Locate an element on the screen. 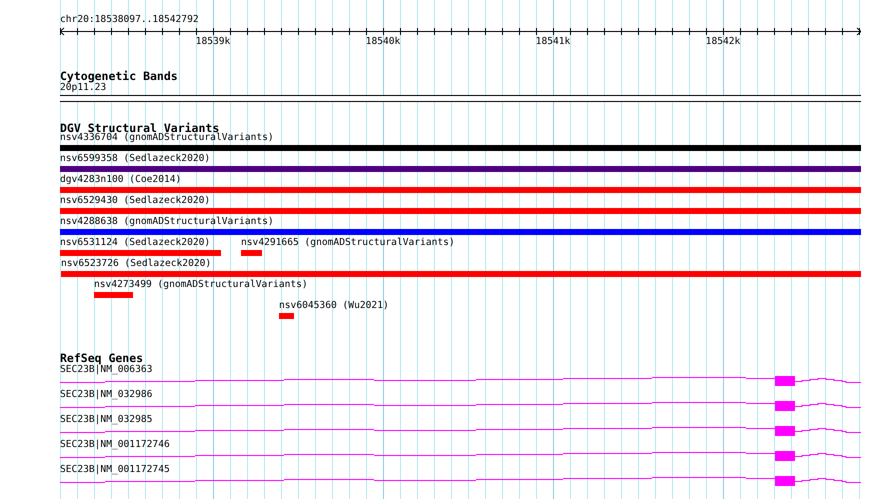 This screenshot has height=499, width=890. location-label: chr20:18538097..18542792 is located at coordinates (129, 20).